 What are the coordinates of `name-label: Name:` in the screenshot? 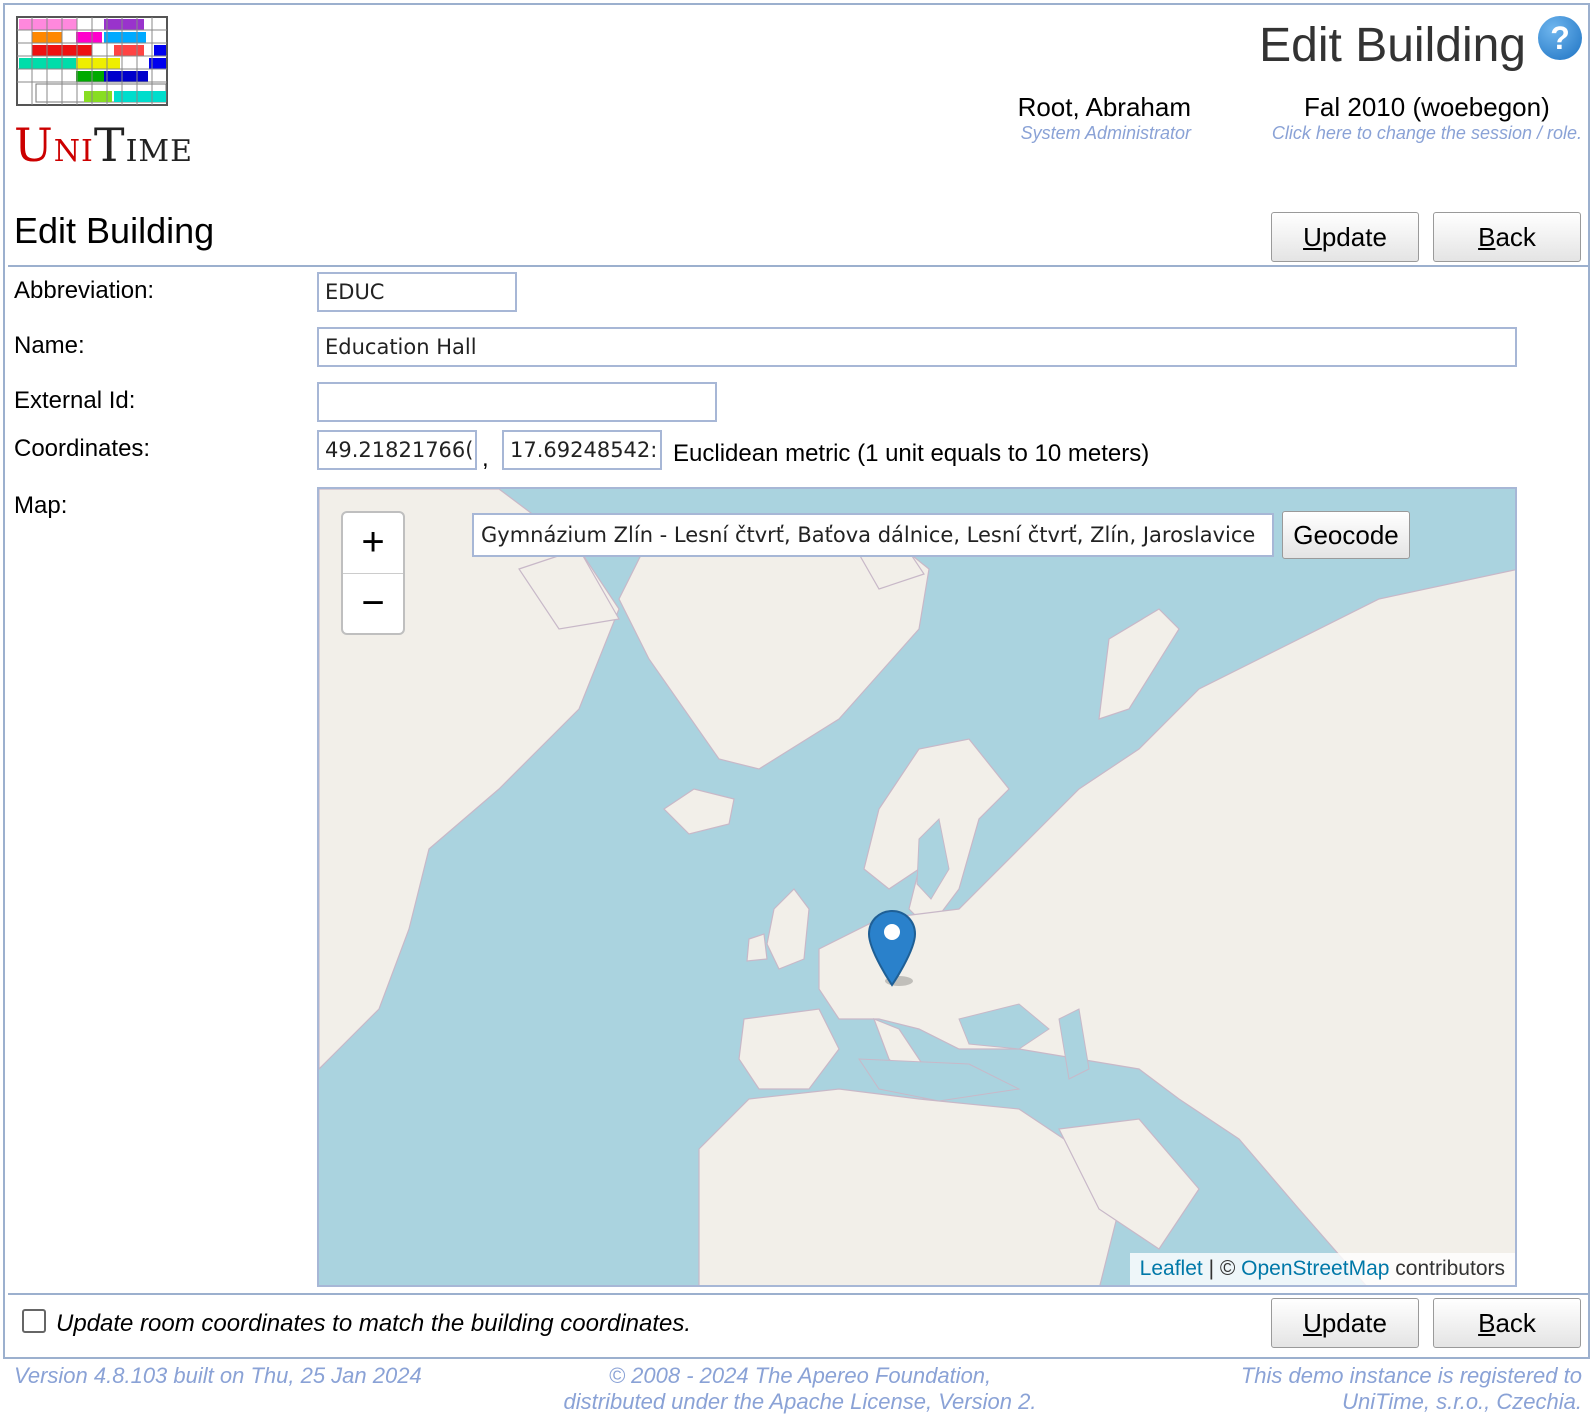 It's located at (49, 345).